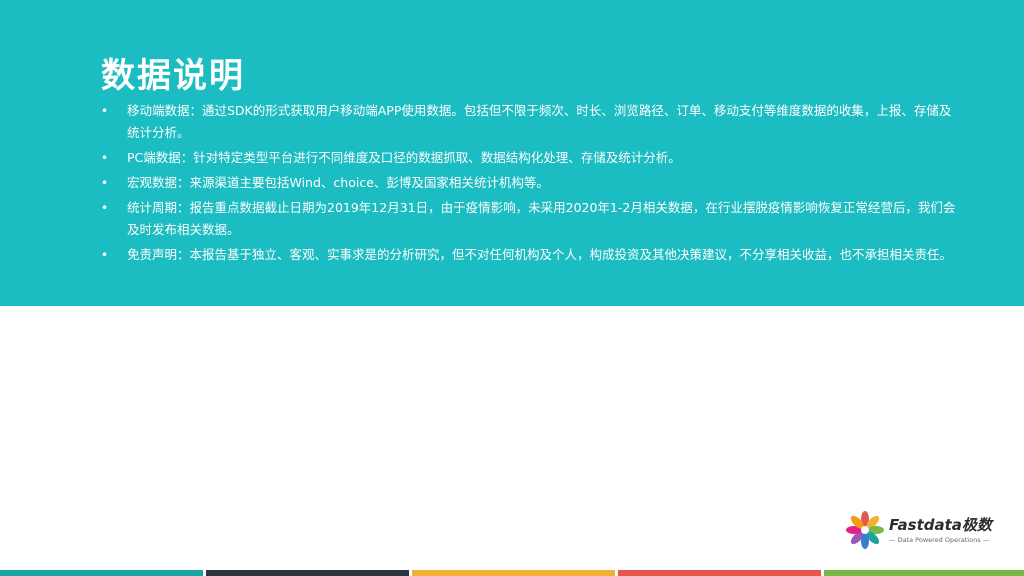 The image size is (1024, 576). Describe the element at coordinates (338, 182) in the screenshot. I see `note-text: 宏观数据：来源渠道主要包括Wind、choice、彭博及国家相关统计机构等。` at that location.